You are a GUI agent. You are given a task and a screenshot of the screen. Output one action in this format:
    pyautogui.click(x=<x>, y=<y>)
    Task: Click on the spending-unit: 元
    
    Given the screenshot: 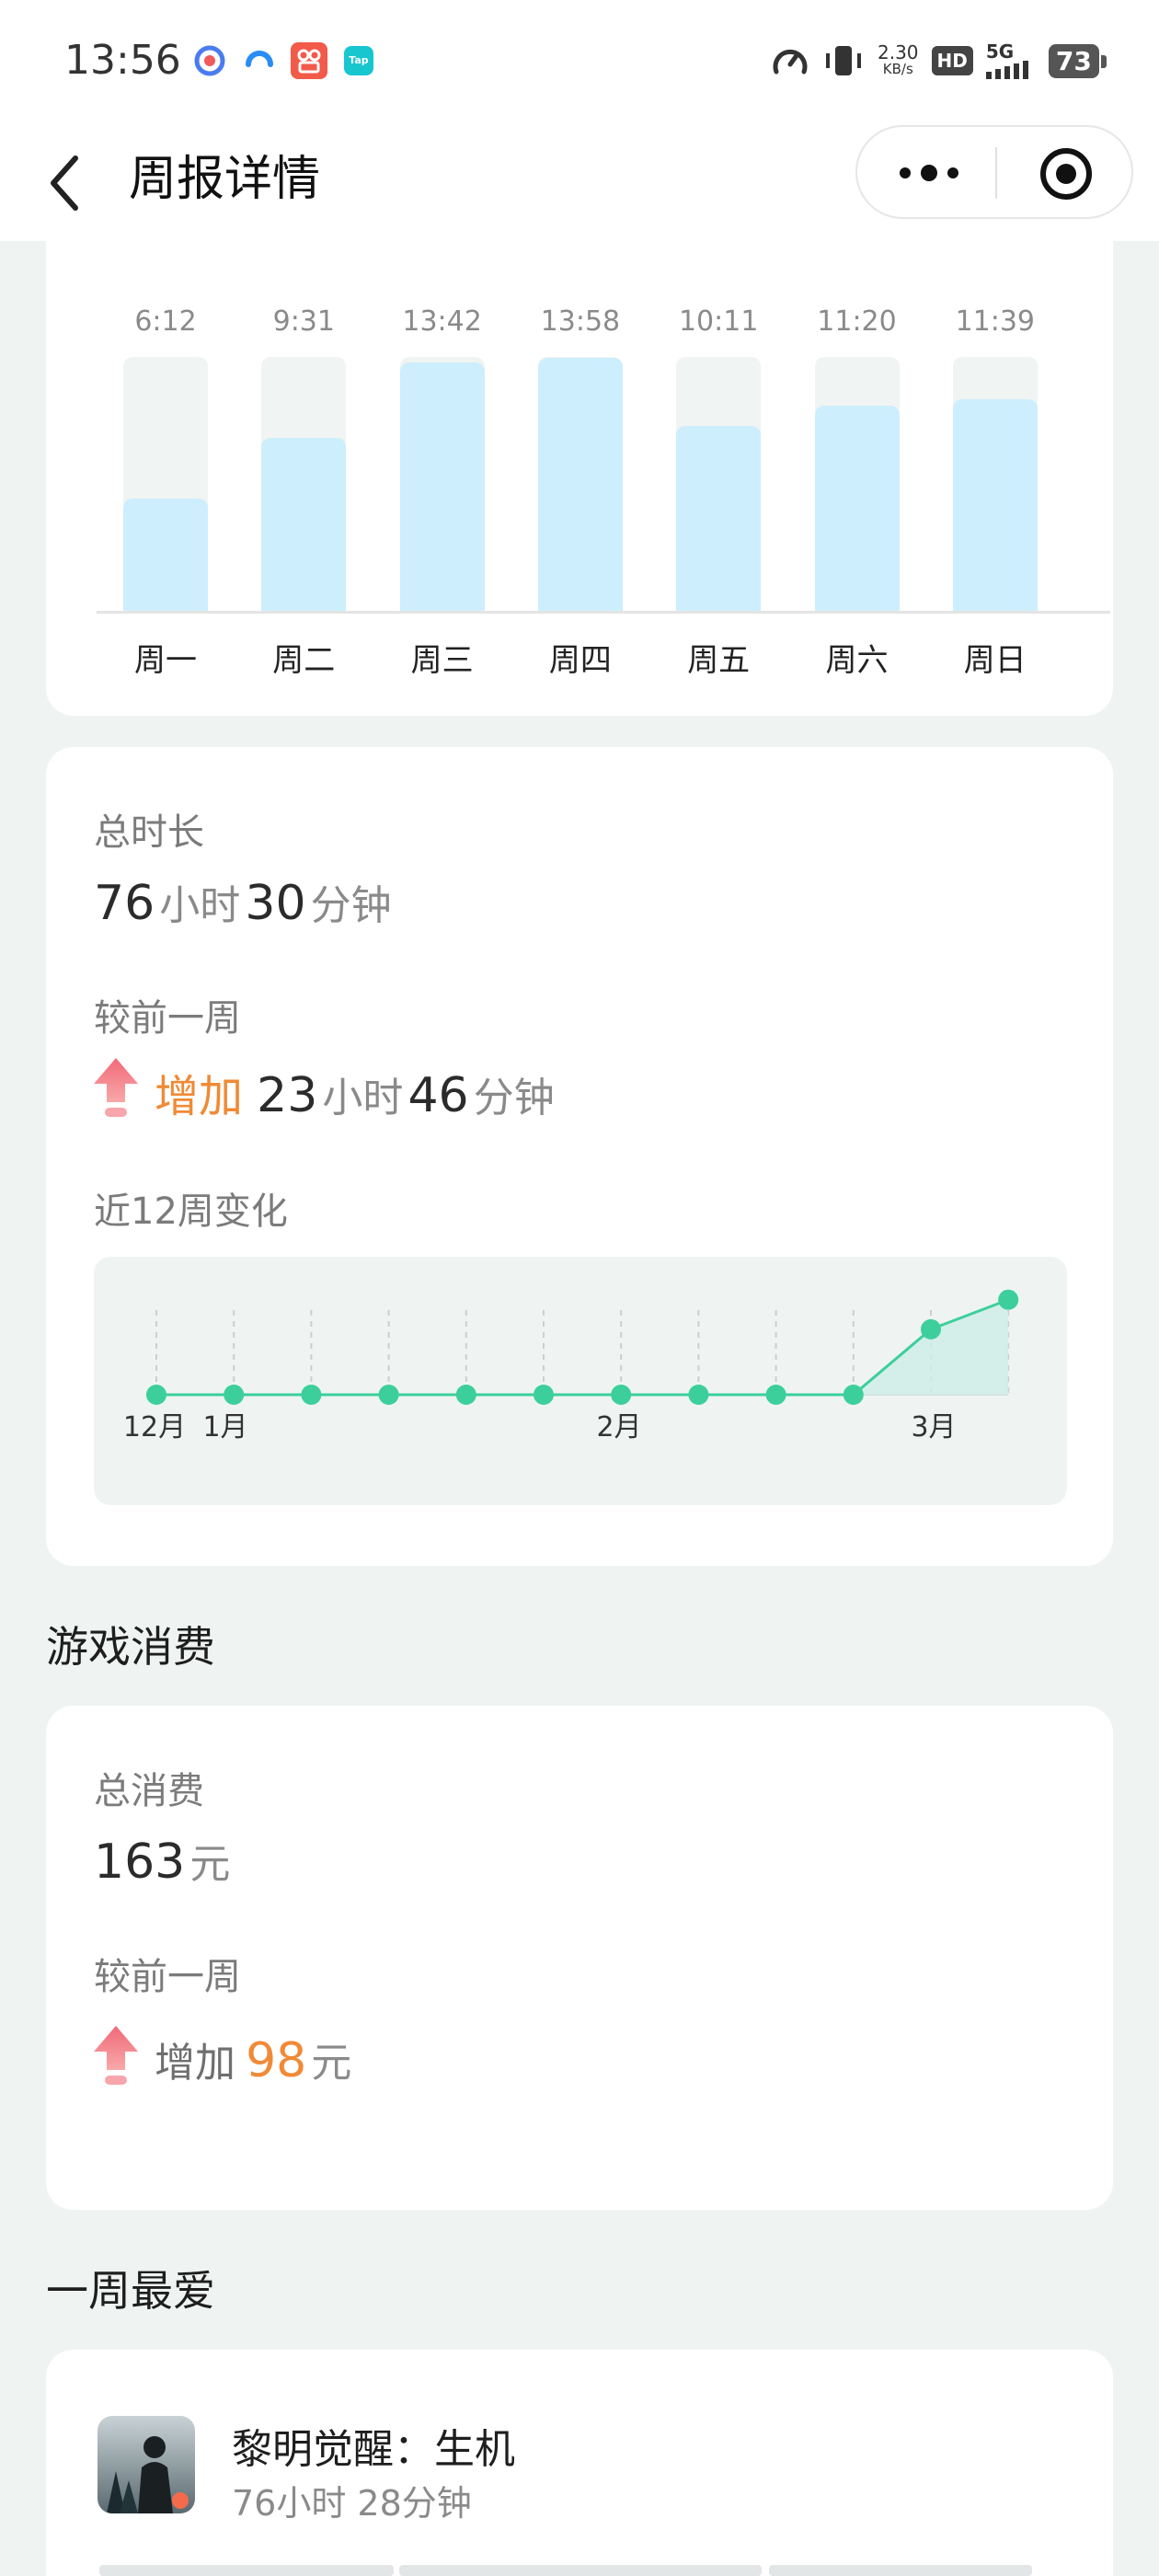 What is the action you would take?
    pyautogui.click(x=210, y=1864)
    